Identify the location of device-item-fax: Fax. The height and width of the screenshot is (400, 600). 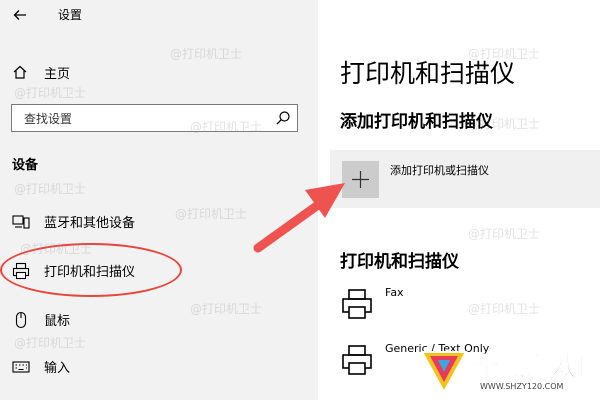
(470, 305).